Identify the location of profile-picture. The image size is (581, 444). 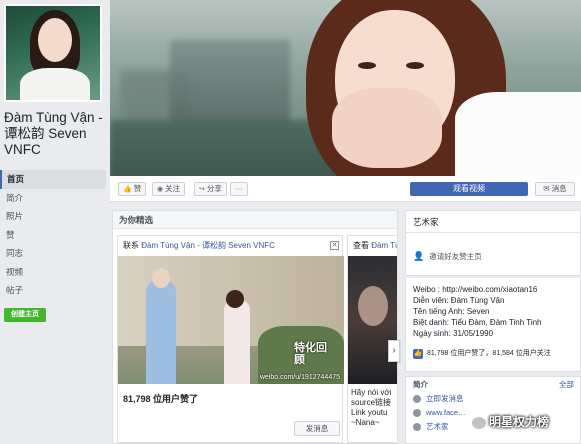
(53, 53).